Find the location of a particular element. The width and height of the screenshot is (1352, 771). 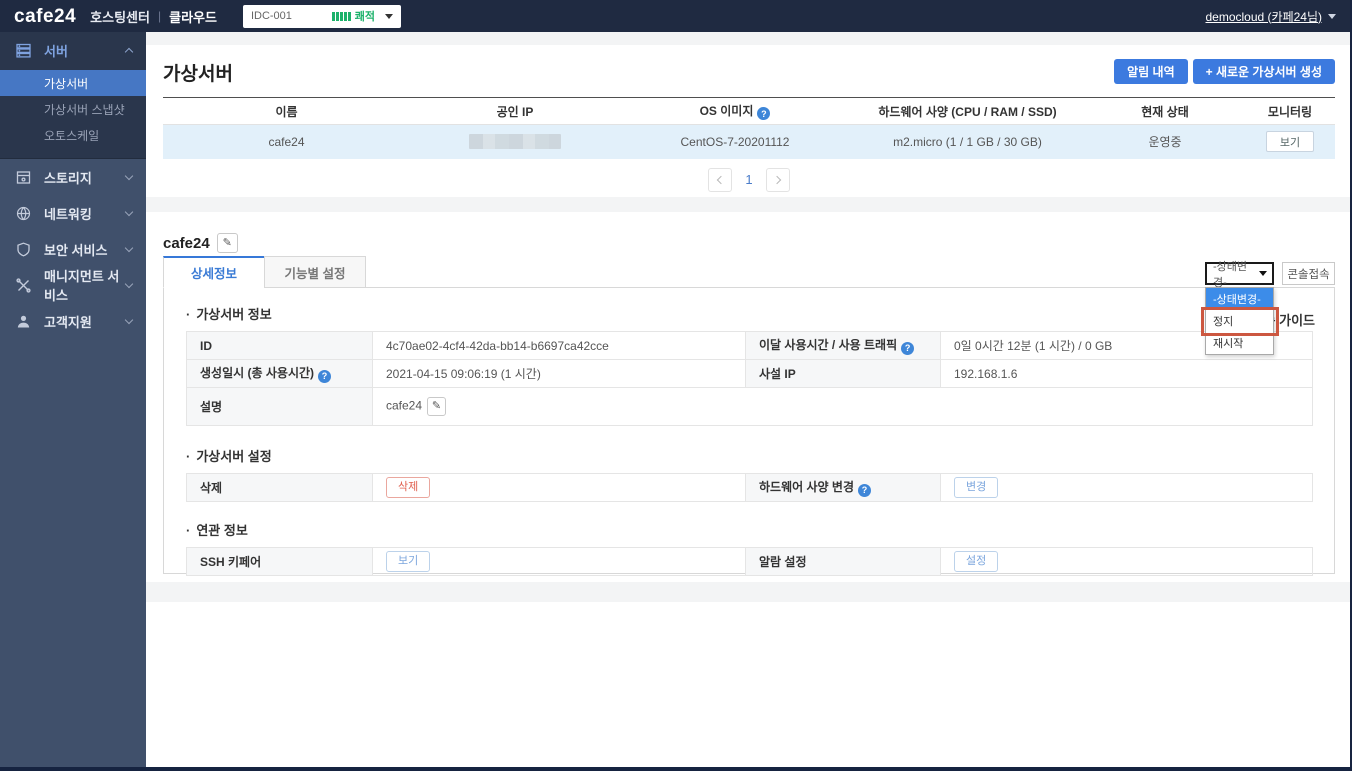

field-value-id: 4c70ae02-4cf4-42da-bb14-b6697ca42cce is located at coordinates (559, 345).